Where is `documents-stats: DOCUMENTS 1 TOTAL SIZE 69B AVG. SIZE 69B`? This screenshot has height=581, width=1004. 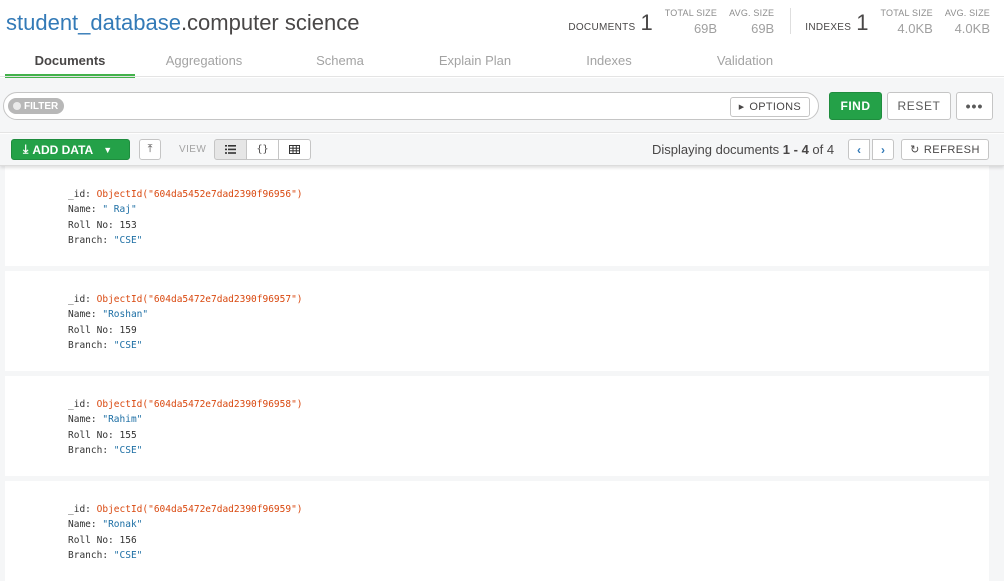 documents-stats: DOCUMENTS 1 TOTAL SIZE 69B AVG. SIZE 69B is located at coordinates (671, 22).